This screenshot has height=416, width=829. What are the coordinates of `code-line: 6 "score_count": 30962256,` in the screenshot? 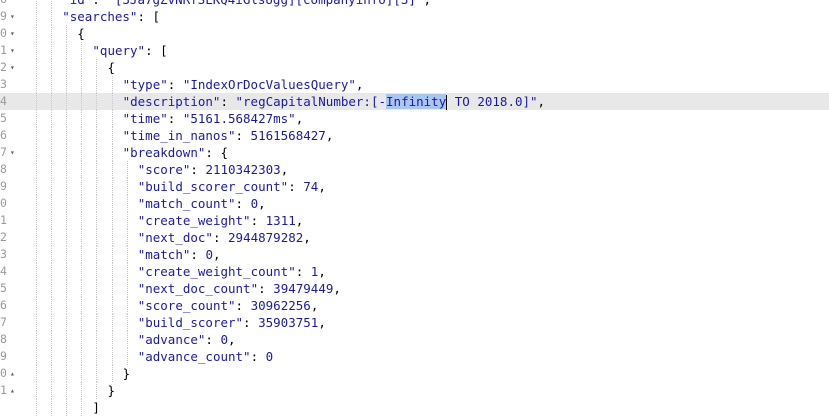 It's located at (414, 305).